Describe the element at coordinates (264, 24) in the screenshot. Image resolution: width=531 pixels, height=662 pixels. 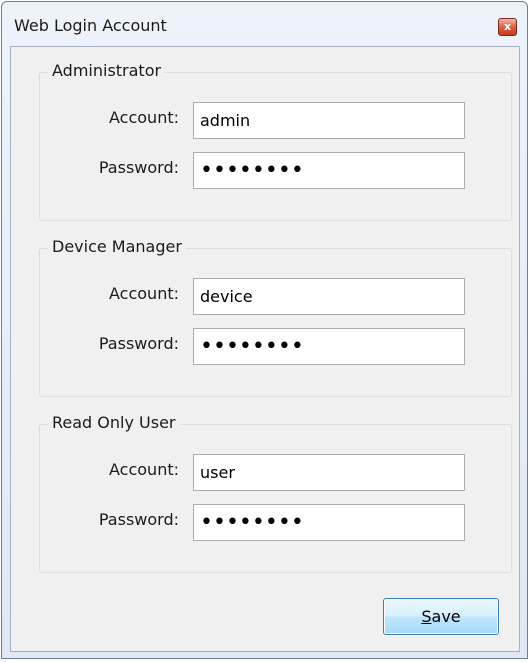
I see `title-bar: Web Login Account x` at that location.